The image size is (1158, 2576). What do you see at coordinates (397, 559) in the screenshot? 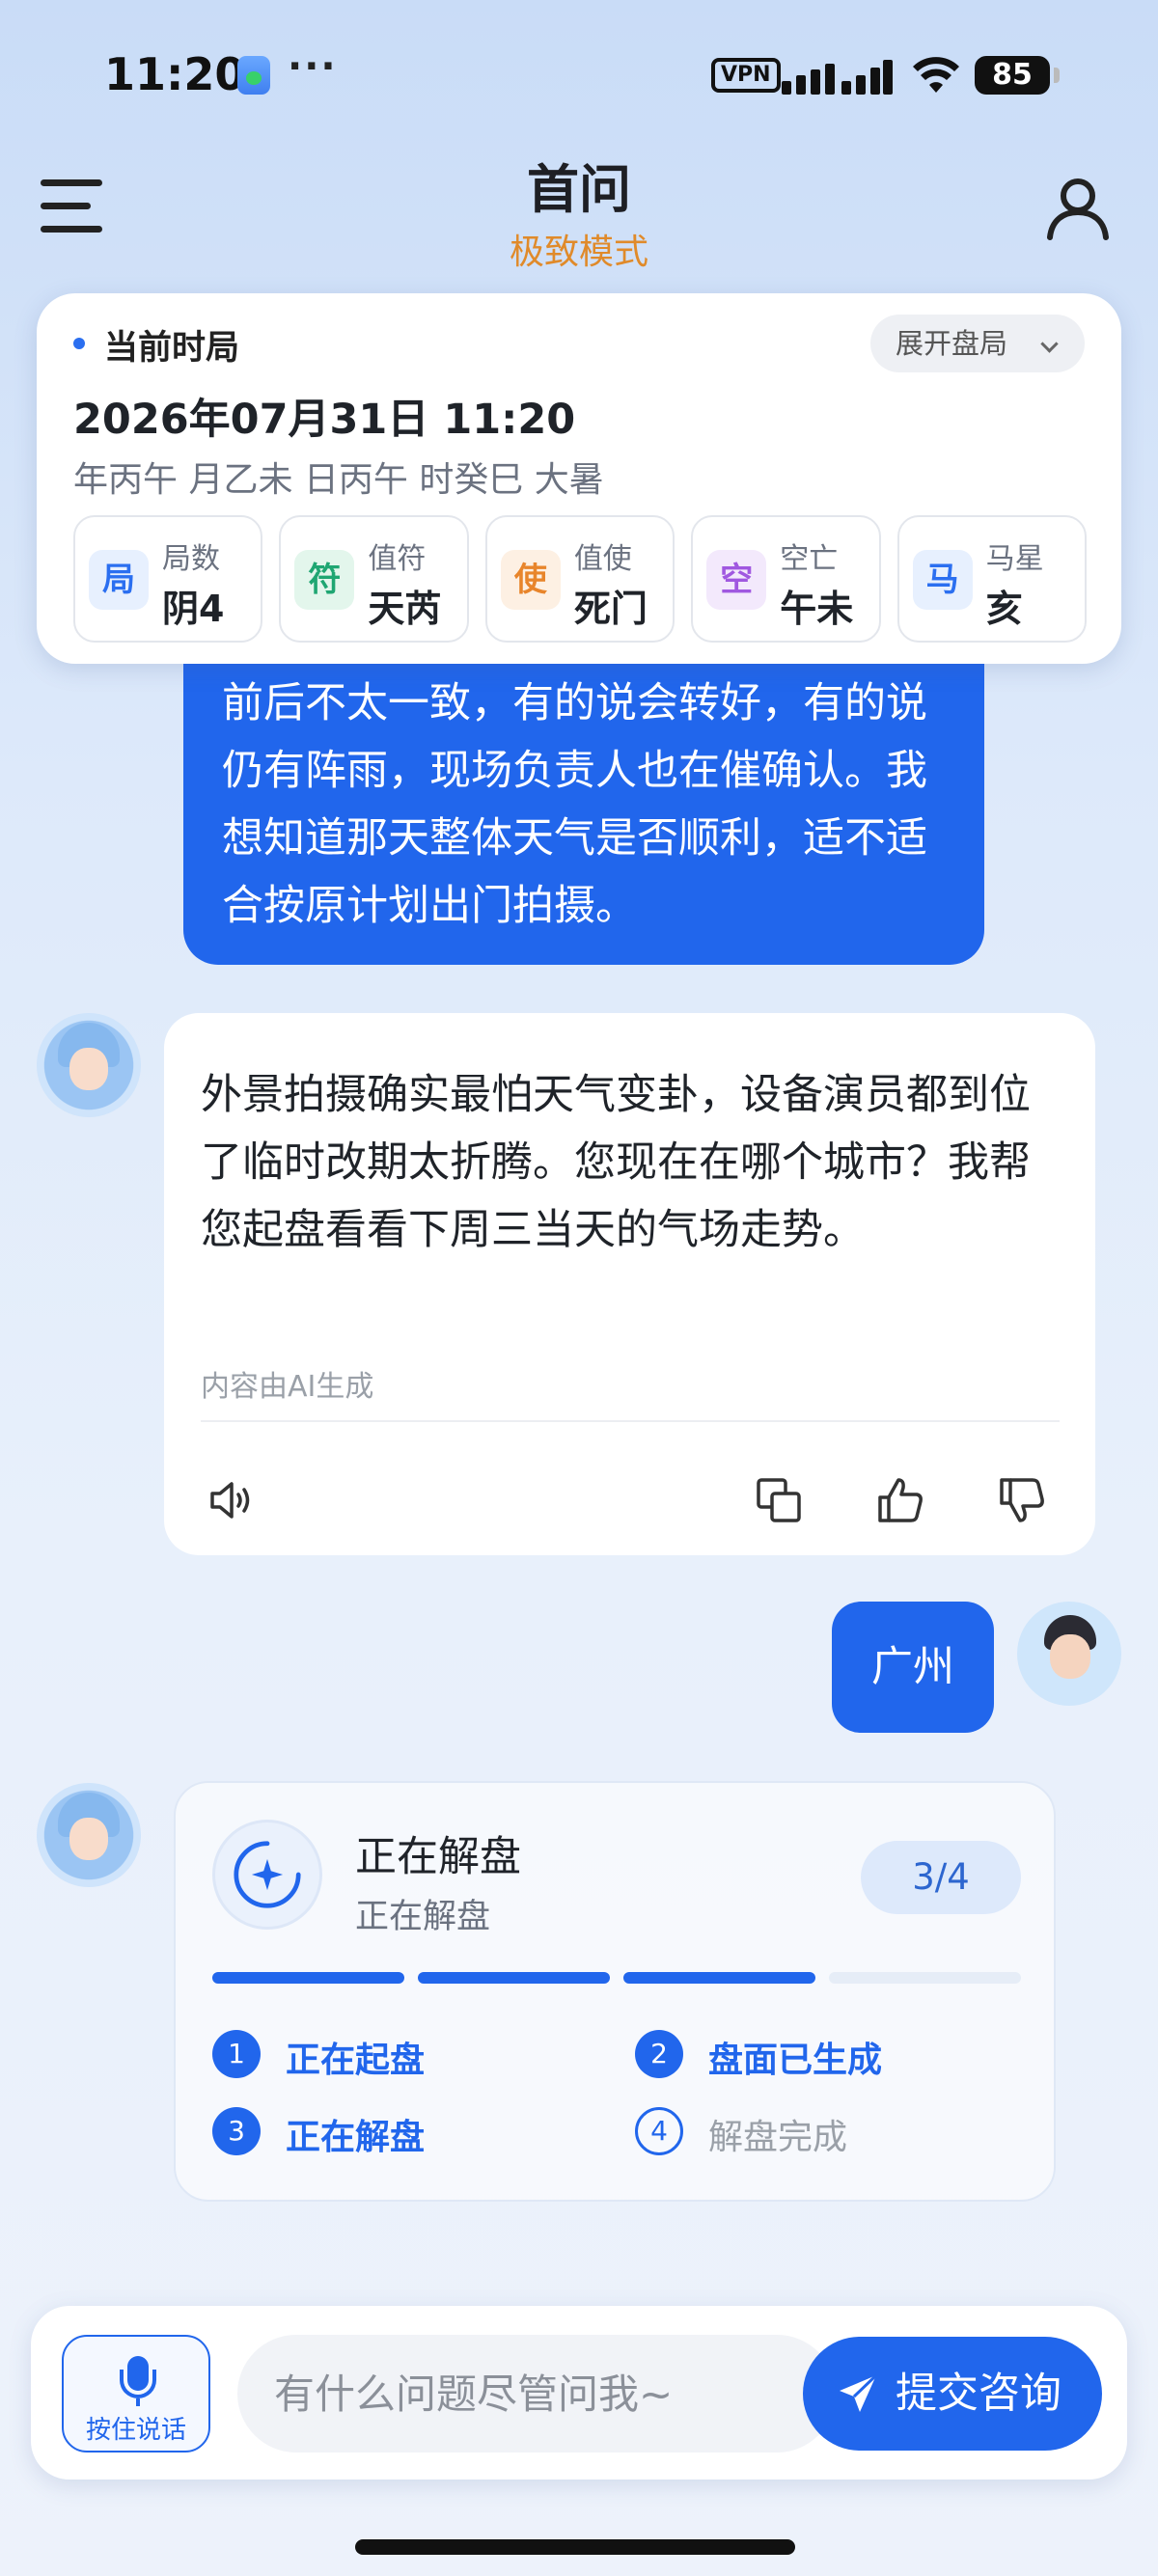
I see `board-item-name: 值符` at bounding box center [397, 559].